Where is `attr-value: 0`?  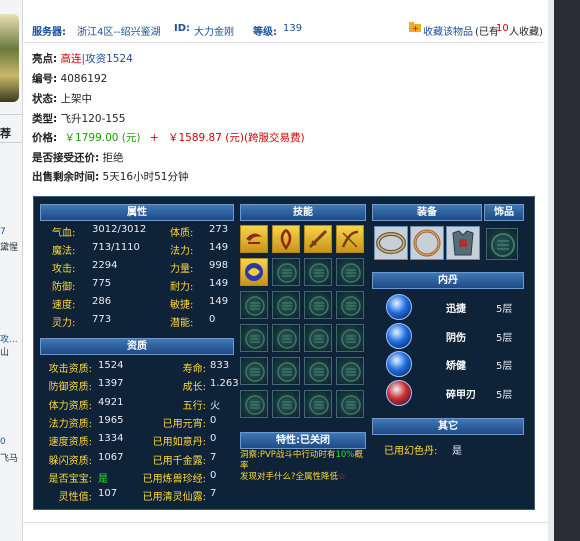
attr-value: 0 is located at coordinates (212, 319).